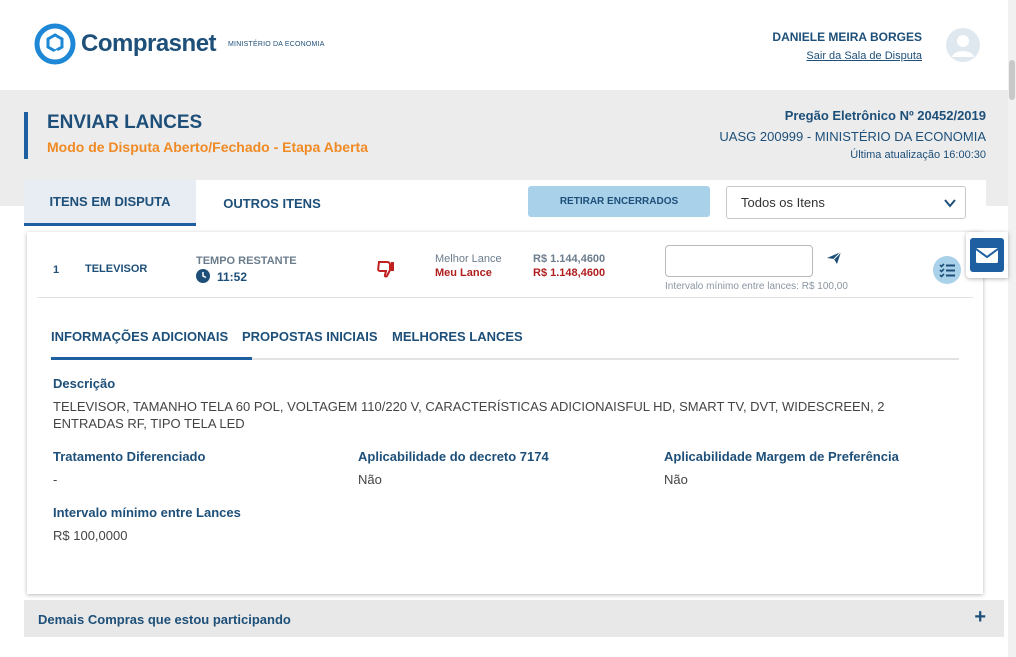 The height and width of the screenshot is (657, 1016). What do you see at coordinates (781, 456) in the screenshot?
I see `margem-label: Aplicabilidade Margem de Preferência` at bounding box center [781, 456].